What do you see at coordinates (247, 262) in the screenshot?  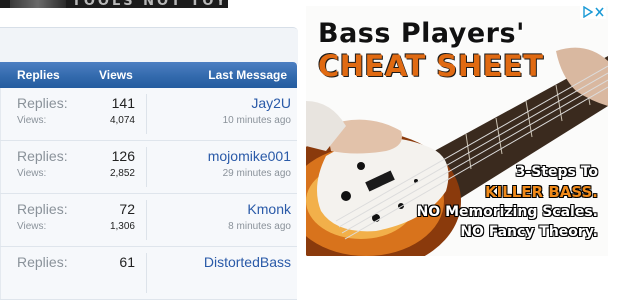 I see `last-message-user-link: DistortedBass` at bounding box center [247, 262].